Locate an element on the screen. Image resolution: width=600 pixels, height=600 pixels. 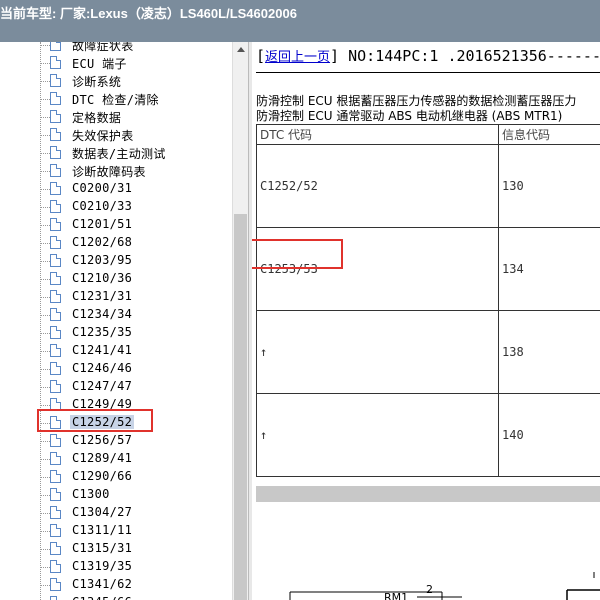
tree-item: C1289/41 is located at coordinates (135, 459).